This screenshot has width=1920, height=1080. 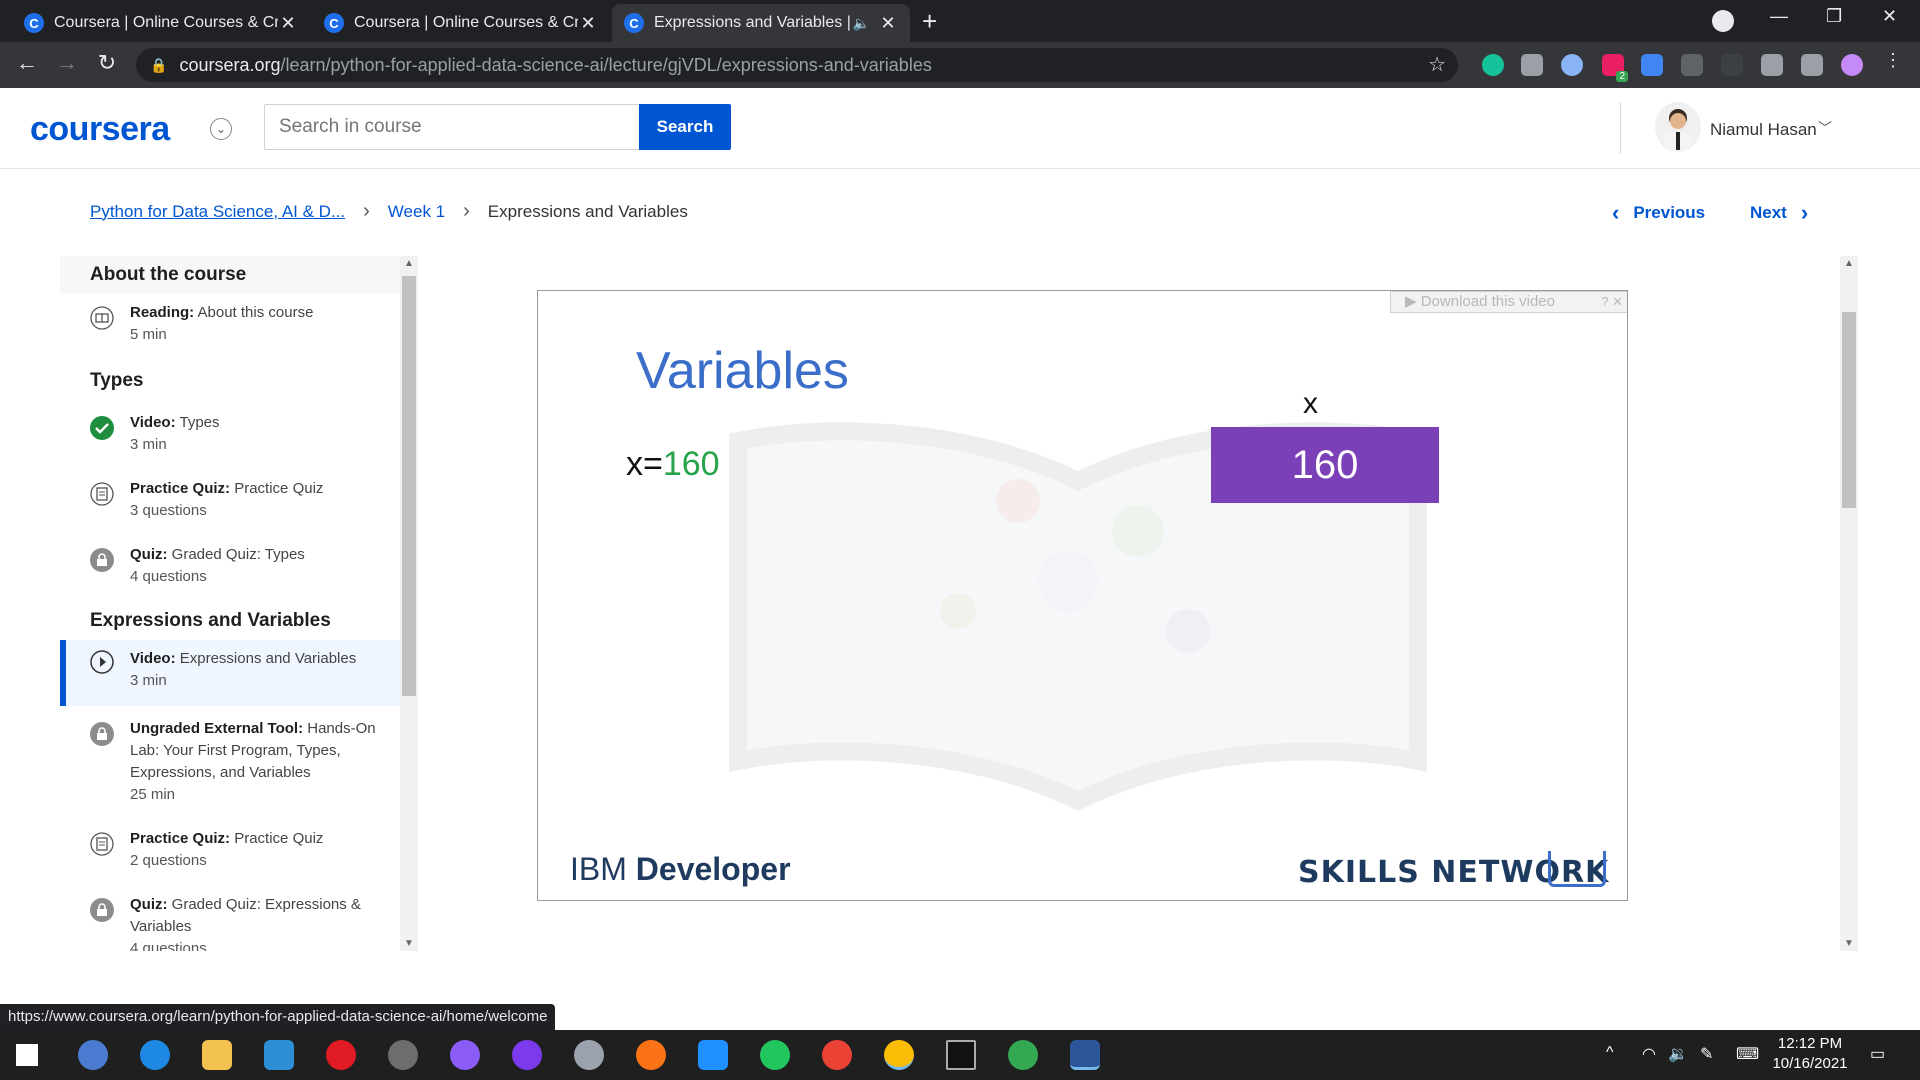 I want to click on item-name: About this course, so click(x=255, y=312).